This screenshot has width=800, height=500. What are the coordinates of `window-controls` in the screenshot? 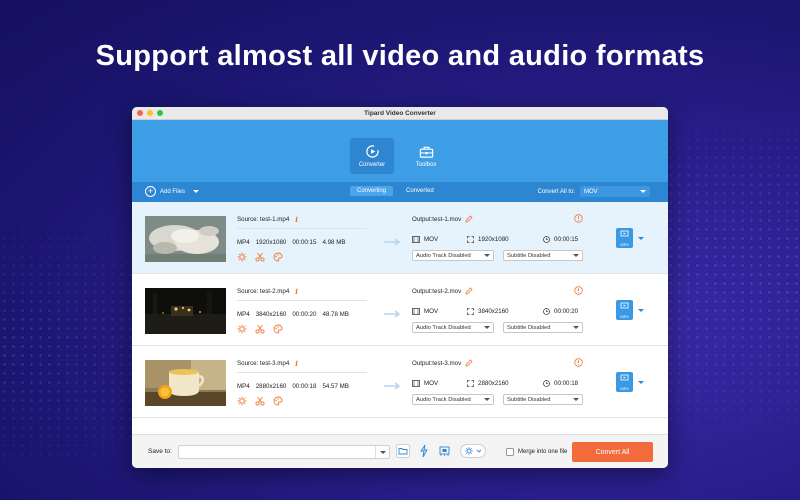 It's located at (150, 113).